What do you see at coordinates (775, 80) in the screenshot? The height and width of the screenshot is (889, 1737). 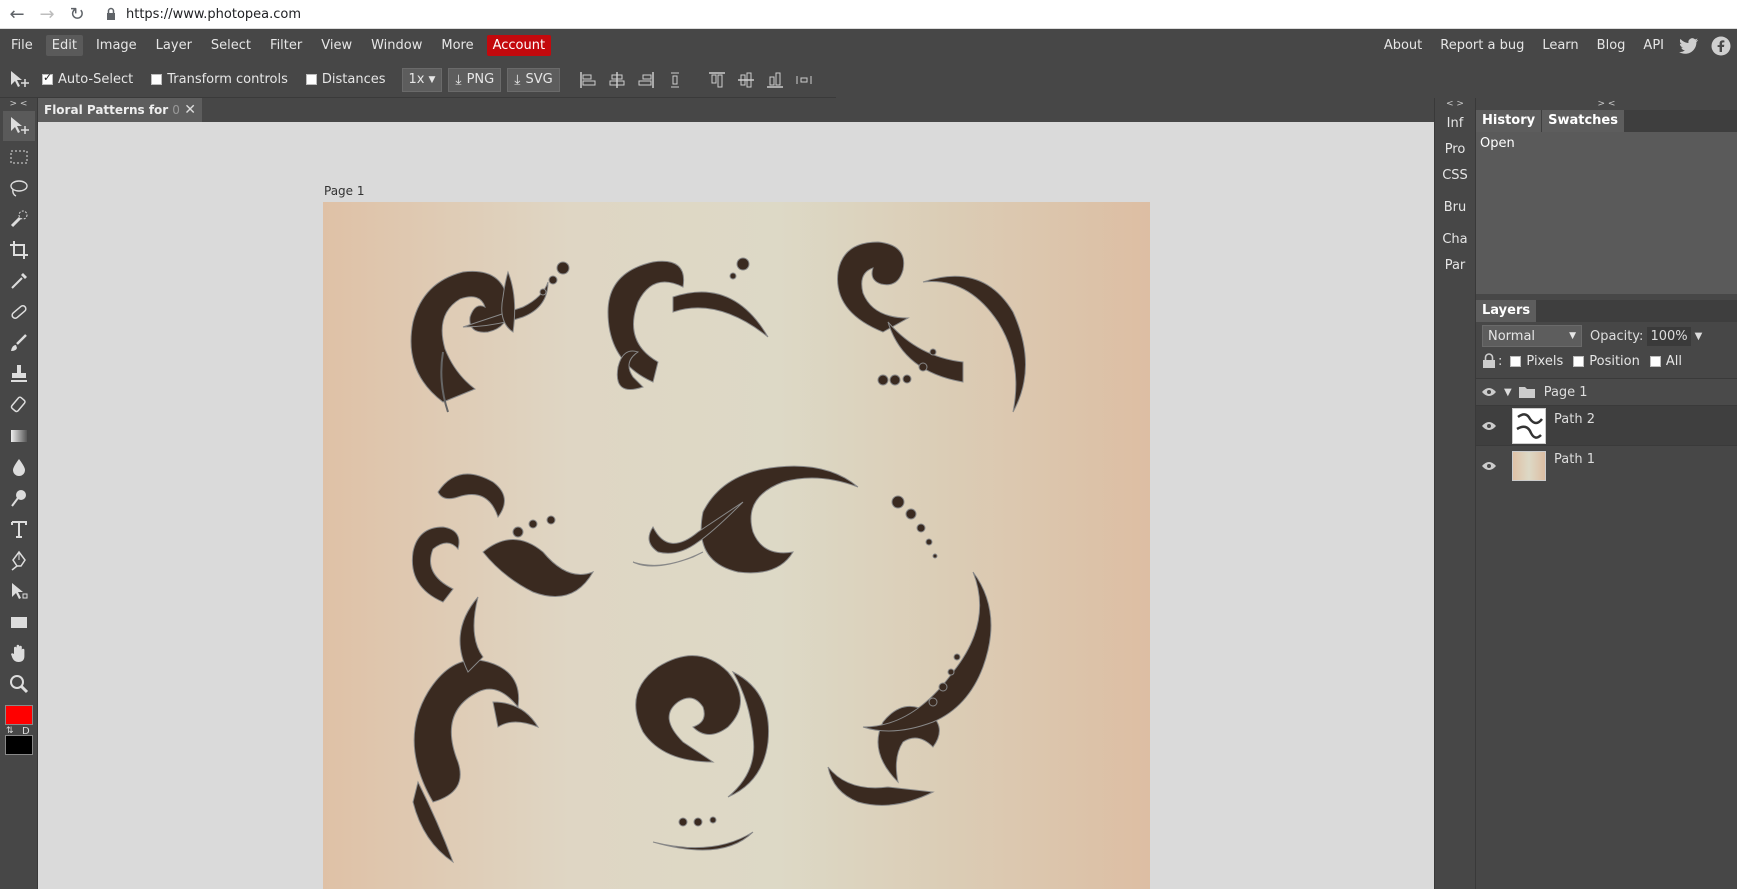 I see `align-bottom-icon` at bounding box center [775, 80].